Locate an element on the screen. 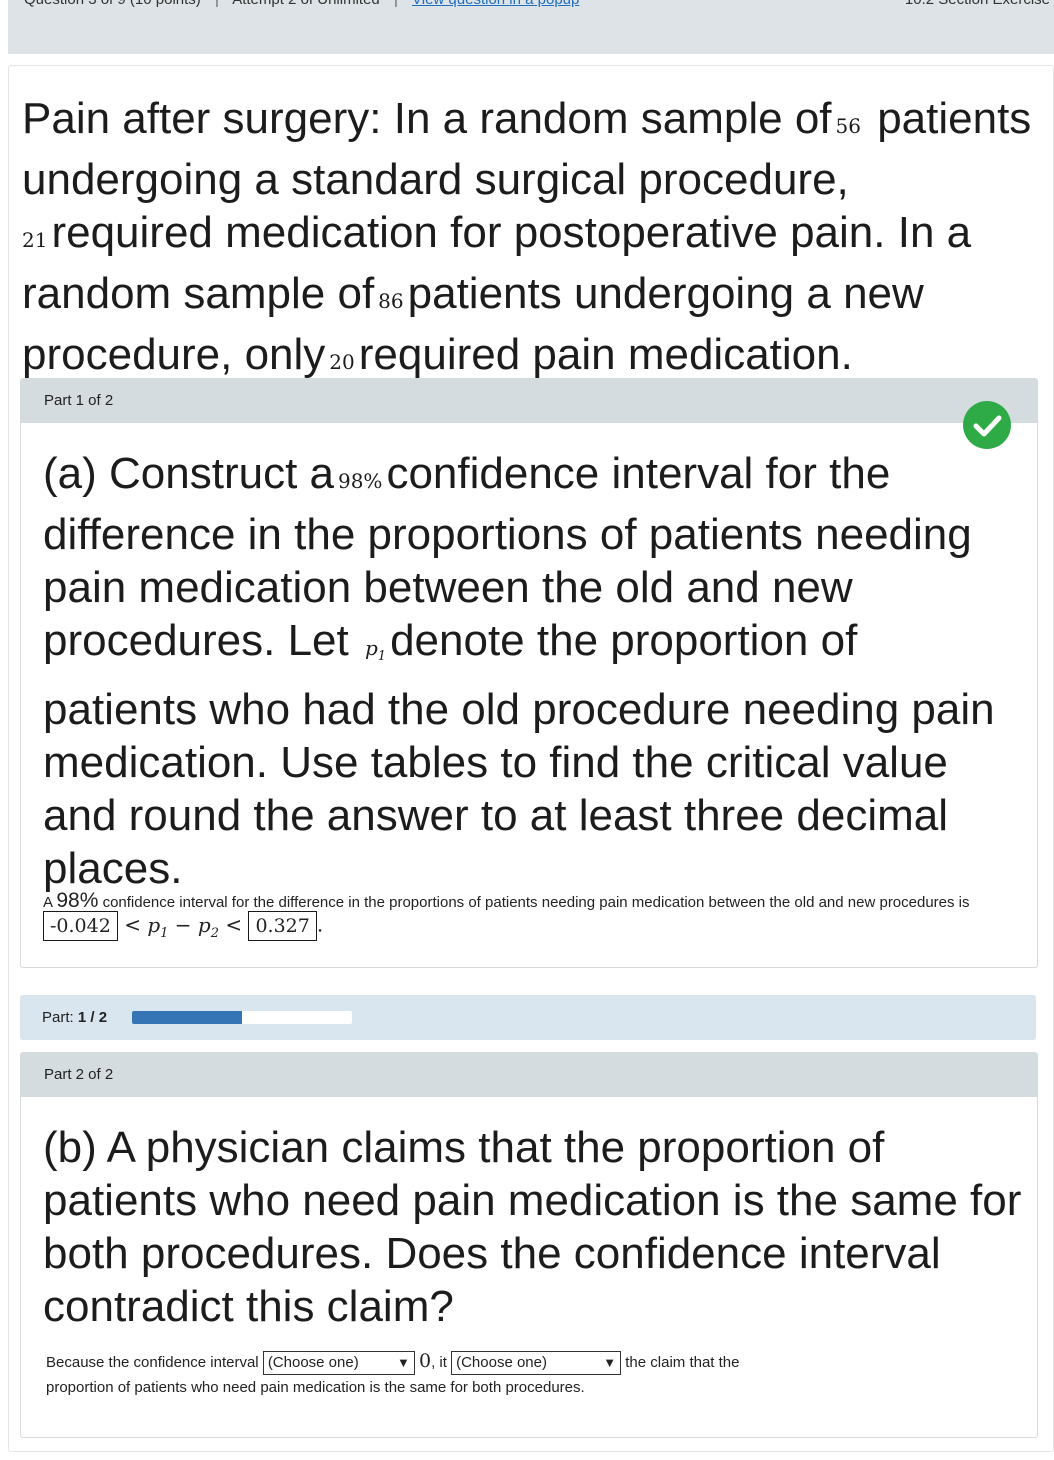  popup-link: View question in a popup is located at coordinates (495, 4).